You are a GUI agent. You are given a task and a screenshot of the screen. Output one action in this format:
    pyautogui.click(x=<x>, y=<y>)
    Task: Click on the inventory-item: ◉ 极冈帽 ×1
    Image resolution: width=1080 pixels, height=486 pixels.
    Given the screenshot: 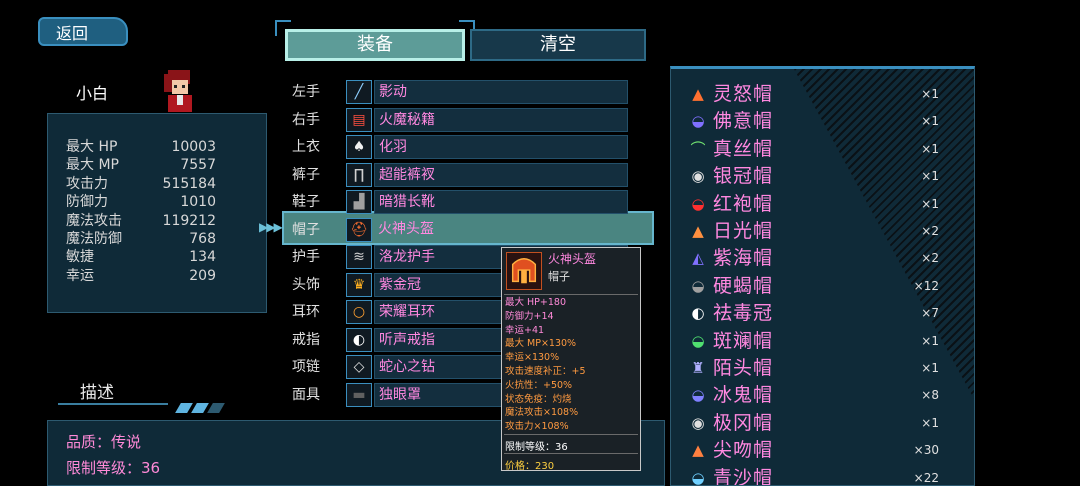 What is the action you would take?
    pyautogui.click(x=825, y=423)
    